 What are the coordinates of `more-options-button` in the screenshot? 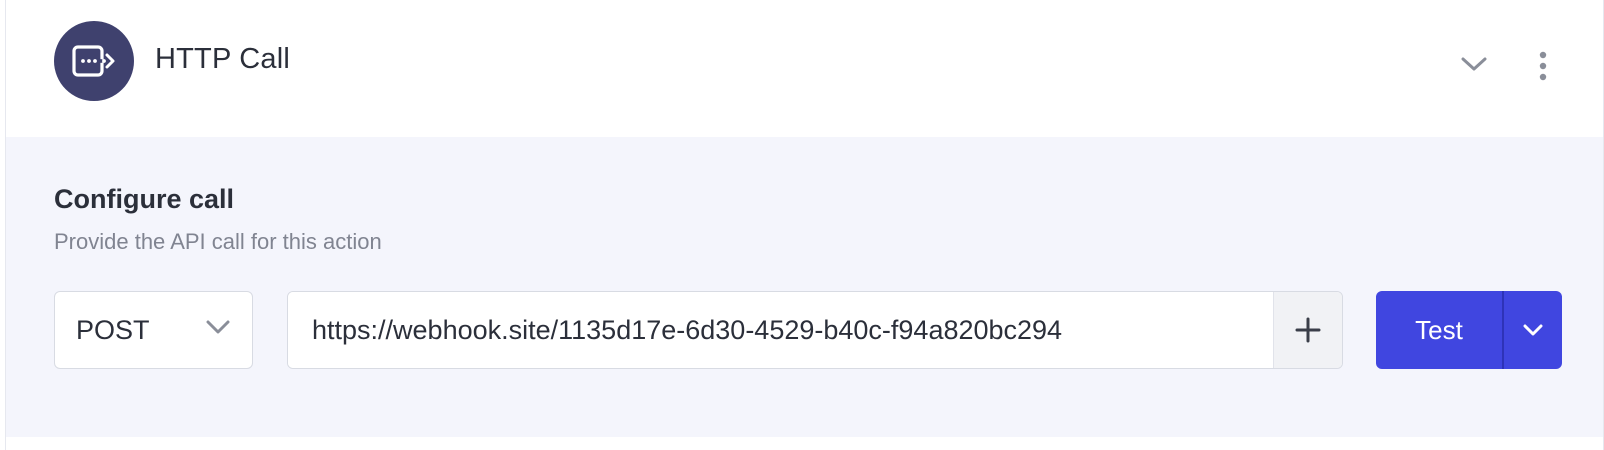 It's located at (1543, 66).